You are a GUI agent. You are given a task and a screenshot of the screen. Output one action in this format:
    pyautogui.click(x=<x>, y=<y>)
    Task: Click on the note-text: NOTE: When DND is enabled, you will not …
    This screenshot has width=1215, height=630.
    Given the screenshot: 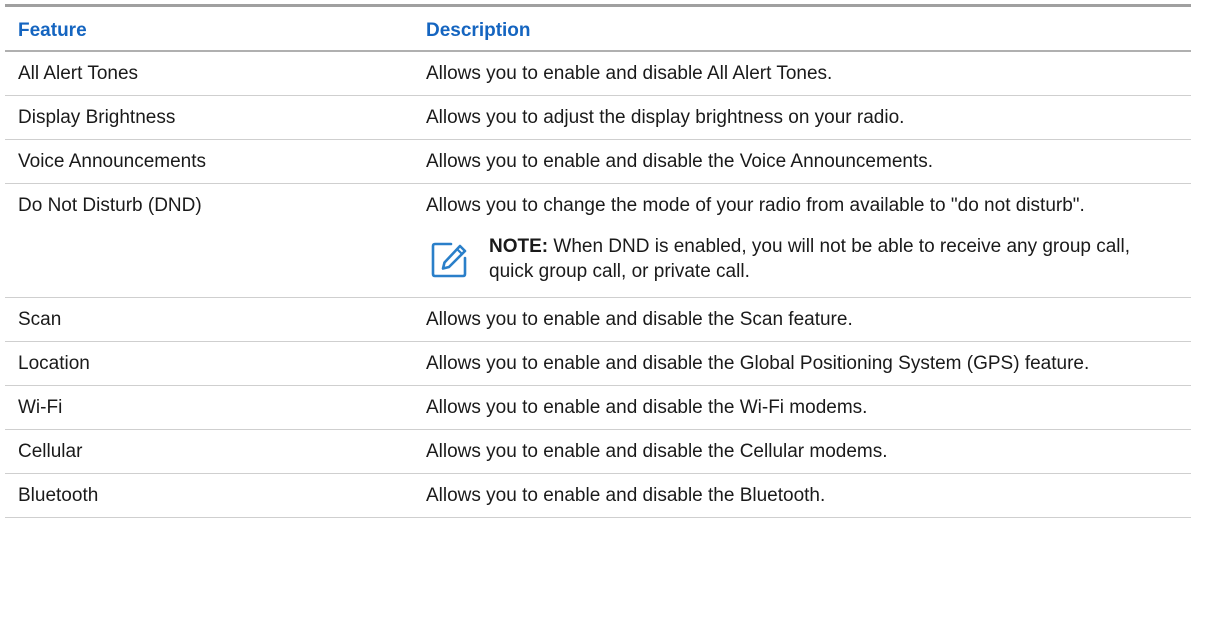 What is the action you would take?
    pyautogui.click(x=834, y=259)
    